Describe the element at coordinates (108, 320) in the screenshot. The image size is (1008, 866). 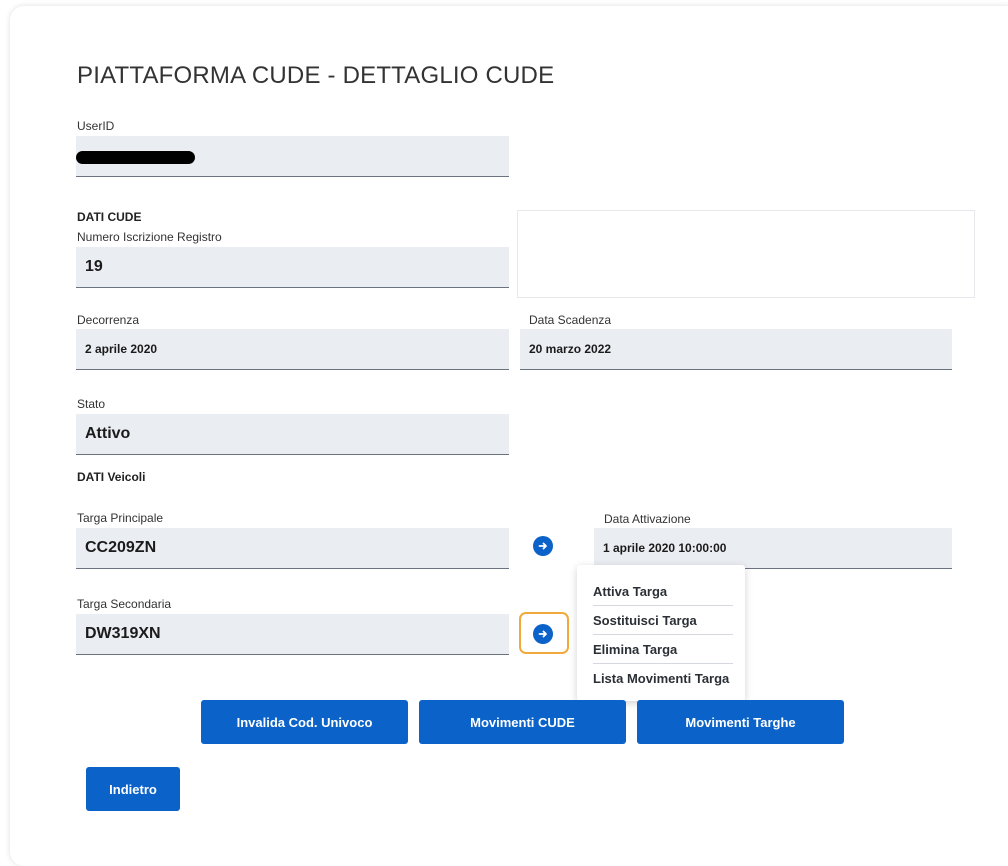
I see `decorrenza-label: Decorrenza` at that location.